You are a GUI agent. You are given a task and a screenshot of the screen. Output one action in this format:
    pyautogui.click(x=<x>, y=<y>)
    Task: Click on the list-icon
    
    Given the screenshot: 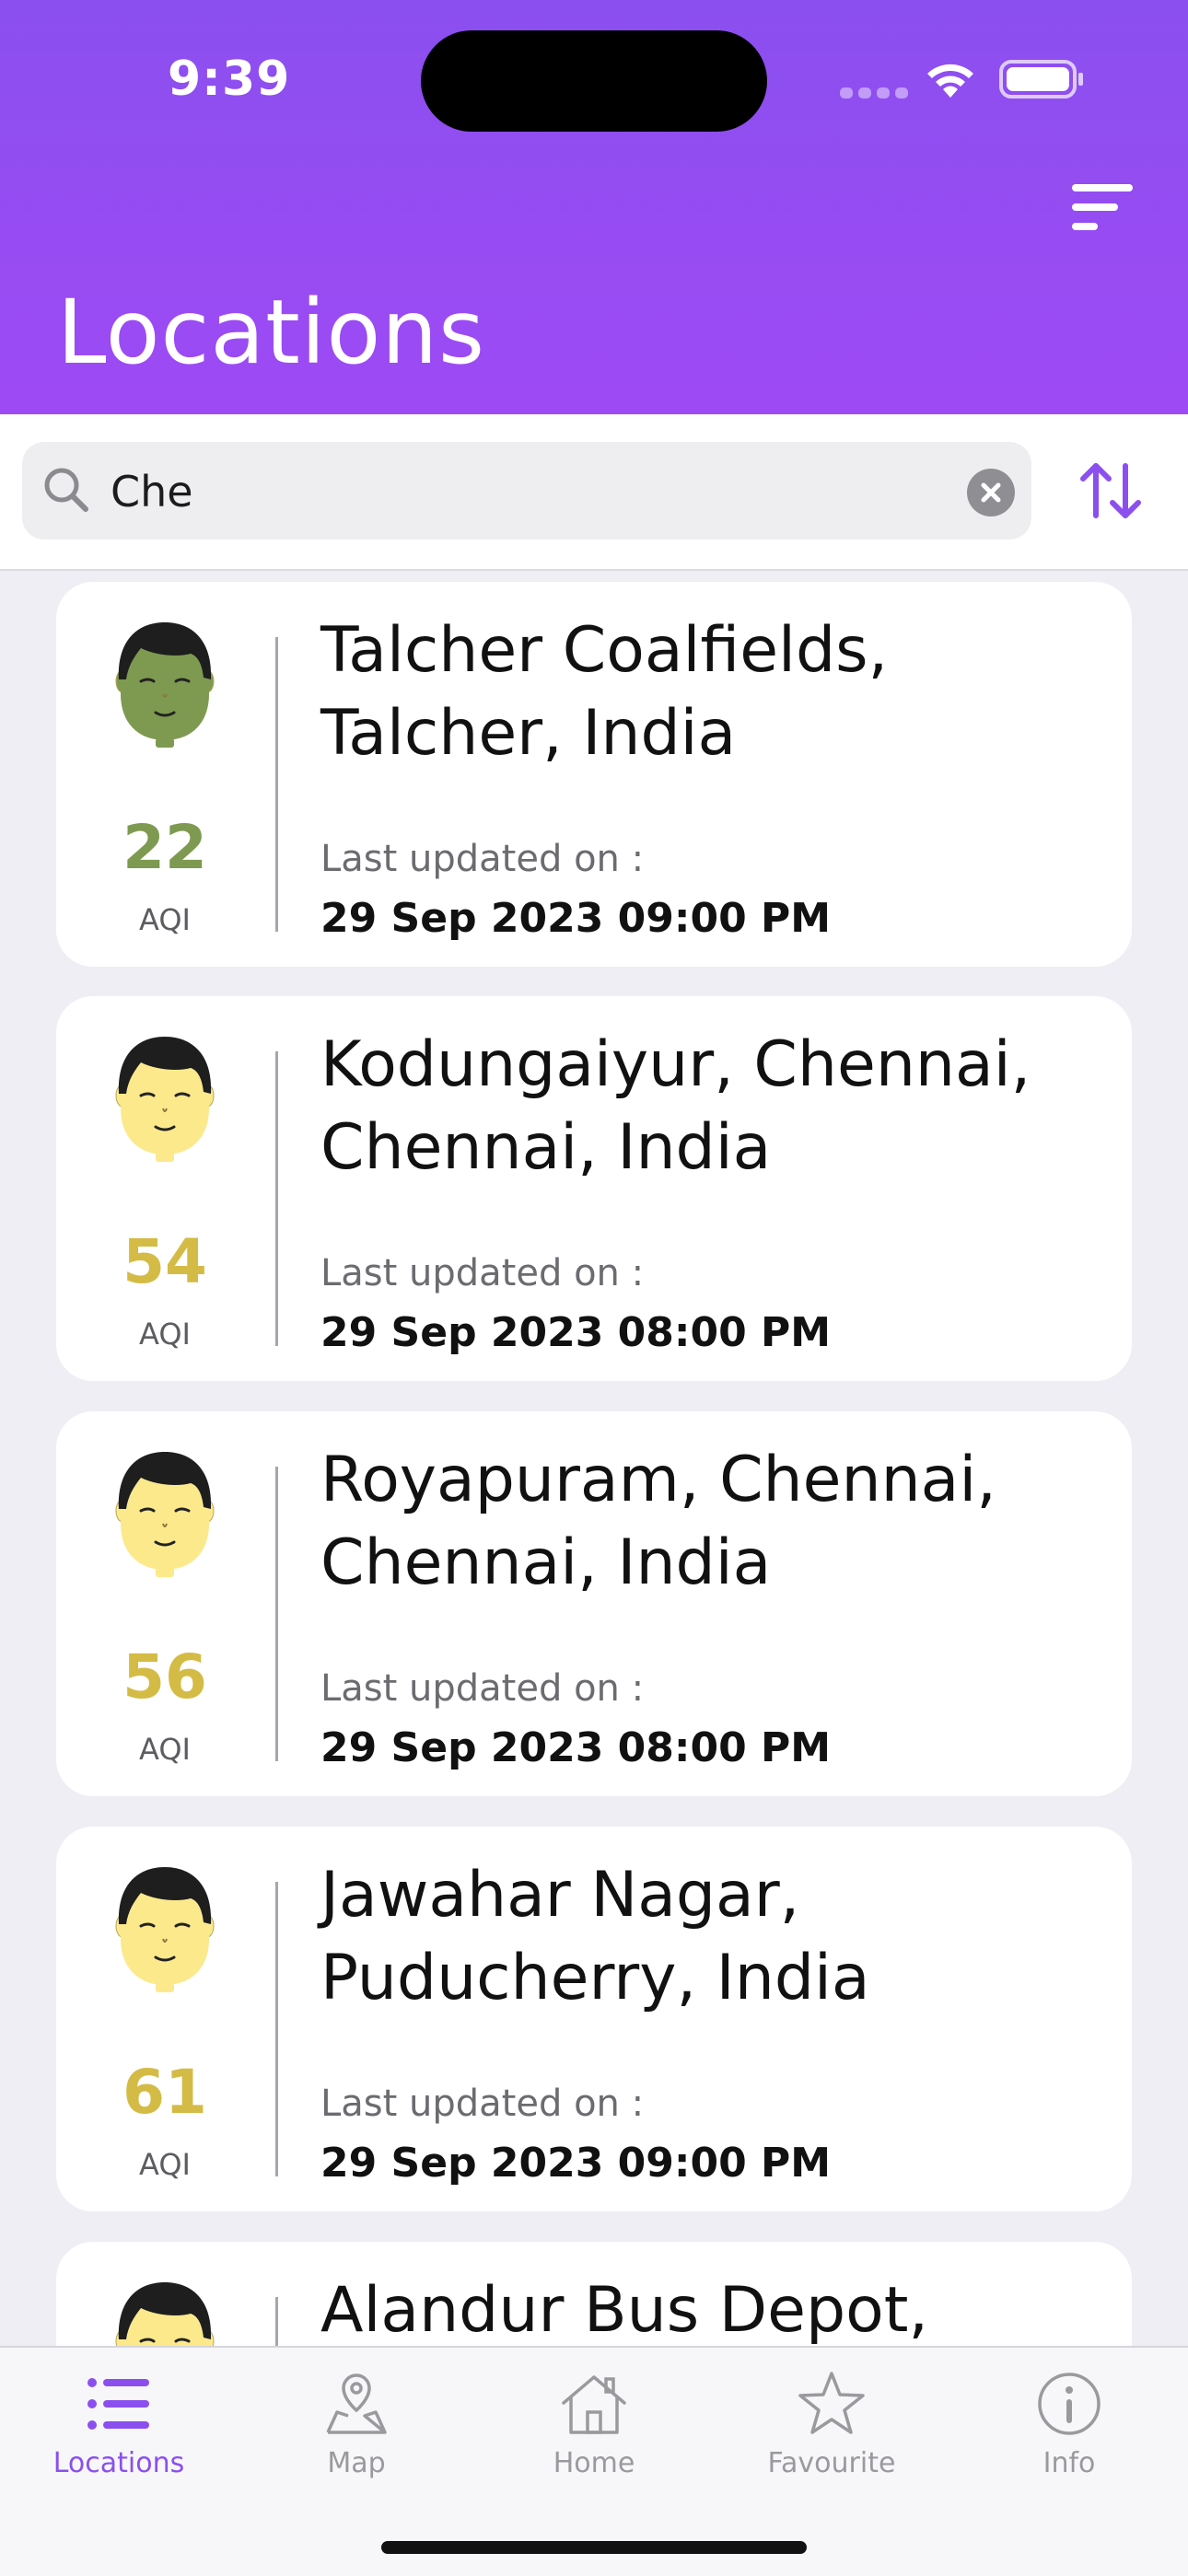 What is the action you would take?
    pyautogui.click(x=118, y=2404)
    